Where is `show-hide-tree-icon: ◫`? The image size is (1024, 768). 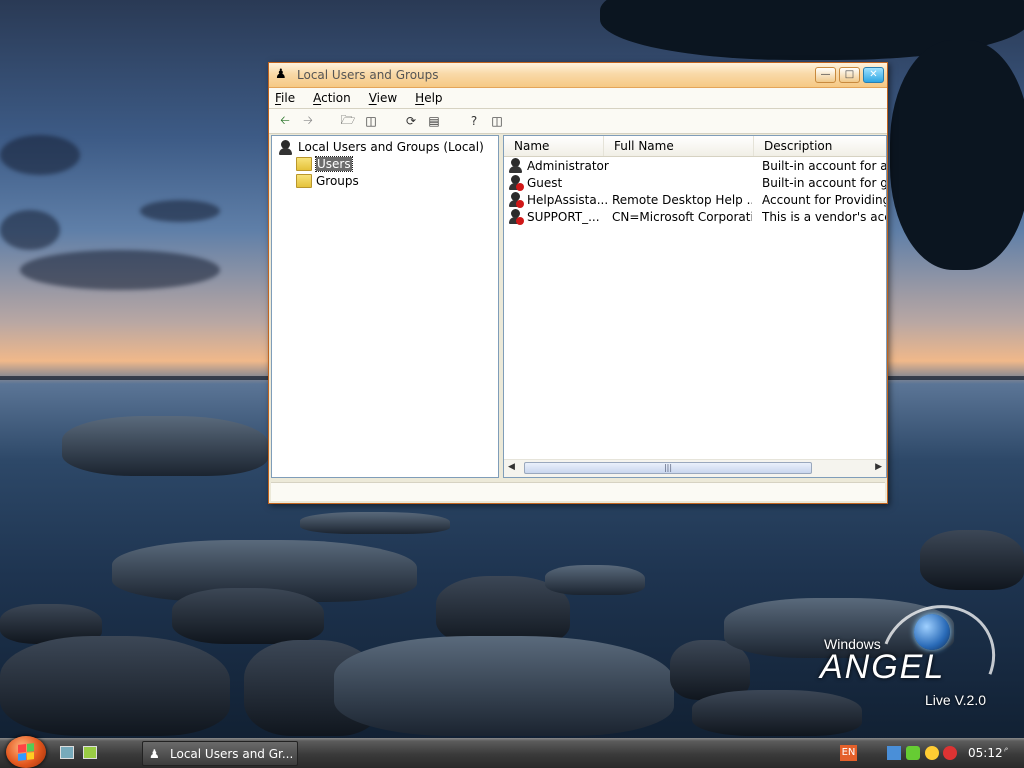 show-hide-tree-icon: ◫ is located at coordinates (371, 121).